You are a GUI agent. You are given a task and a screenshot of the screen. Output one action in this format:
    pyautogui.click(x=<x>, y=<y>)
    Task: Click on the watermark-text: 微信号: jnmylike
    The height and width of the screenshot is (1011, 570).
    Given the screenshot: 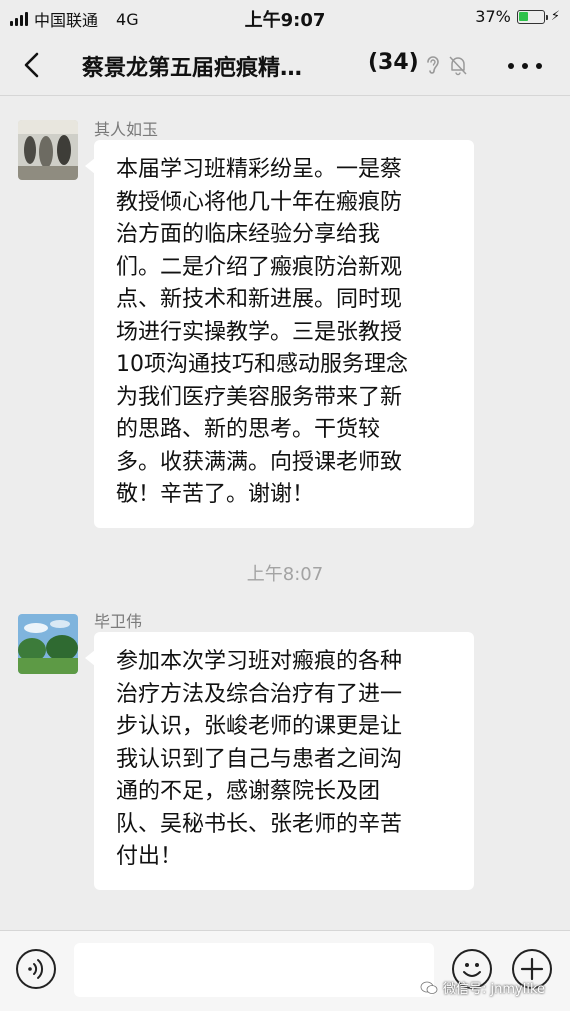 What is the action you would take?
    pyautogui.click(x=494, y=989)
    